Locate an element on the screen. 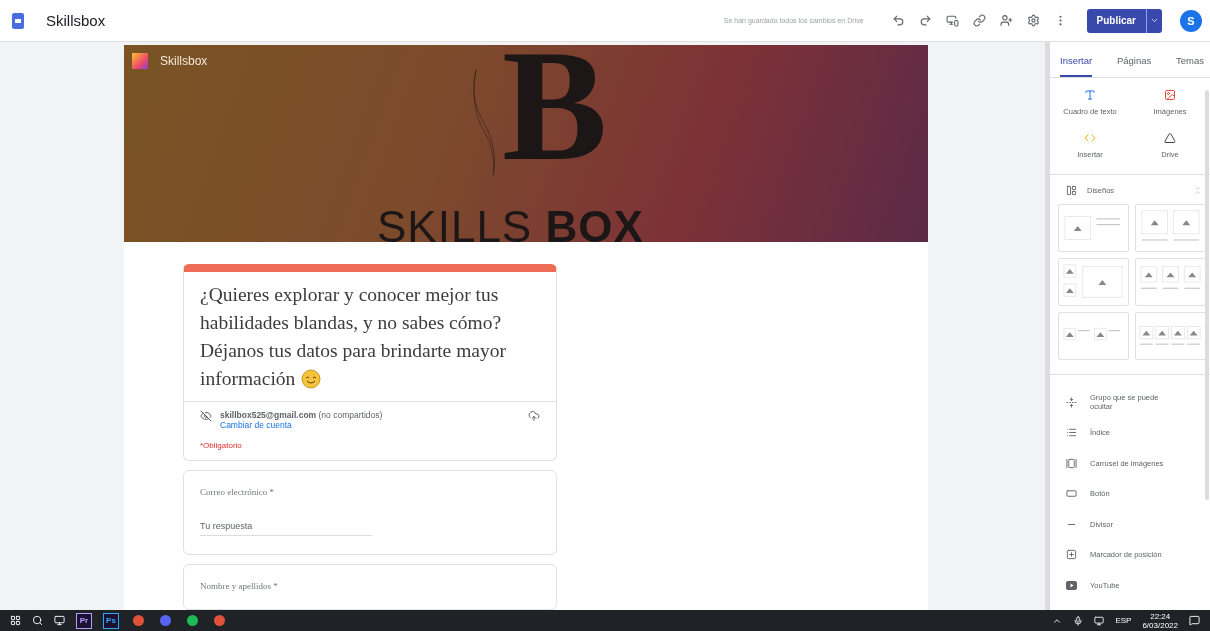 The image size is (1210, 631). redo-icon is located at coordinates (925, 20).